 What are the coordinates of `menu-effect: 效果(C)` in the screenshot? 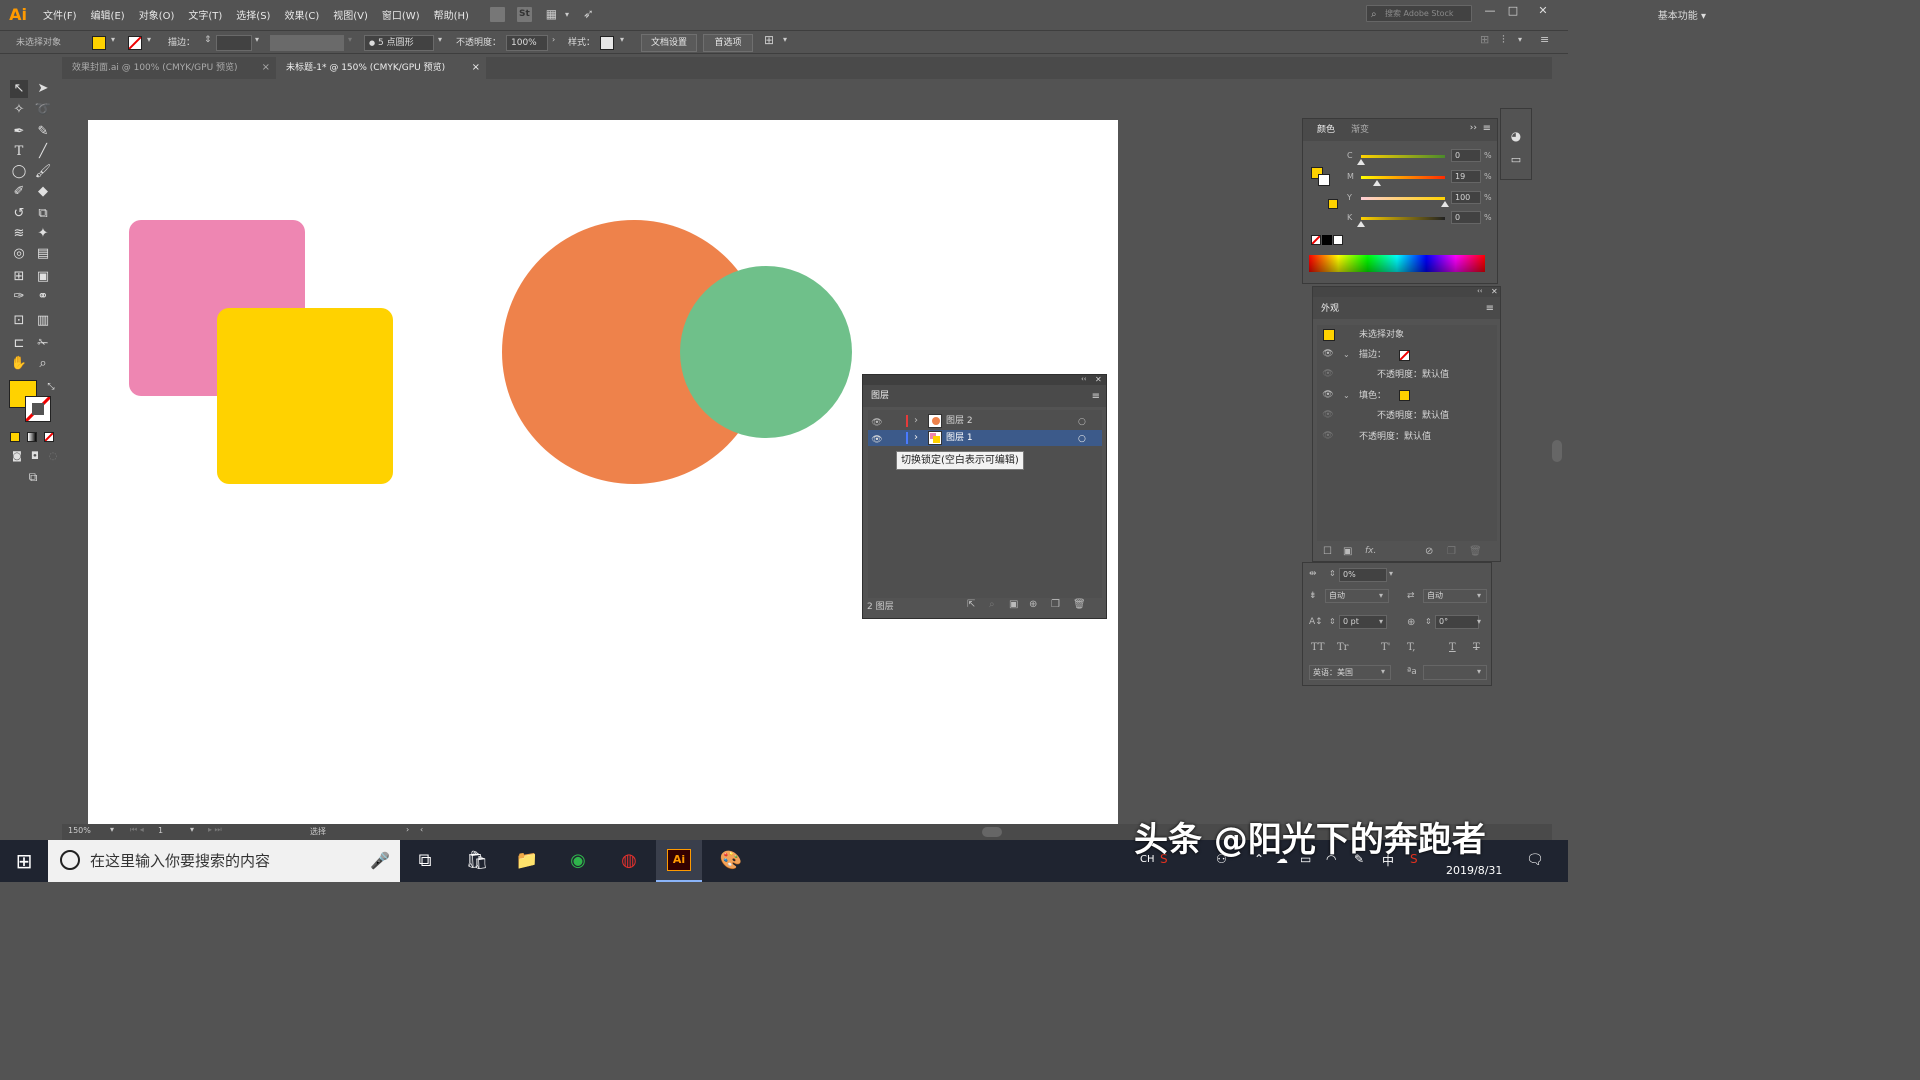 It's located at (301, 14).